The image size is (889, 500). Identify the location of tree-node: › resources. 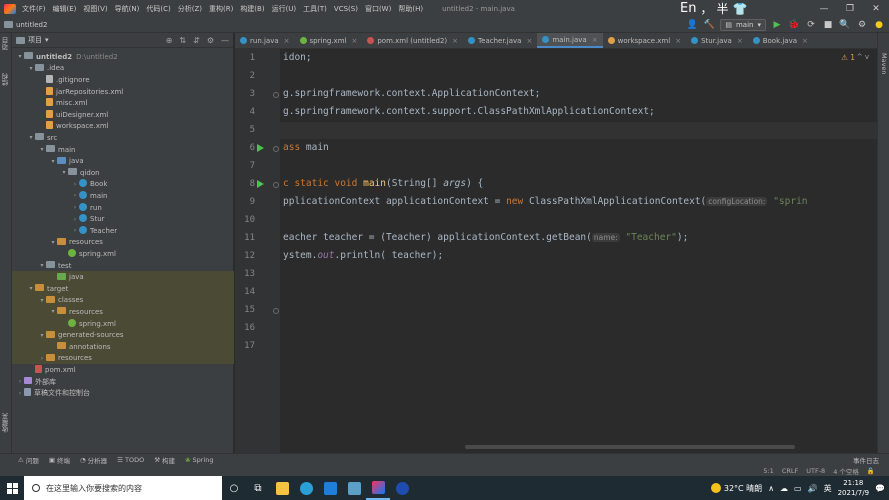
(123, 358).